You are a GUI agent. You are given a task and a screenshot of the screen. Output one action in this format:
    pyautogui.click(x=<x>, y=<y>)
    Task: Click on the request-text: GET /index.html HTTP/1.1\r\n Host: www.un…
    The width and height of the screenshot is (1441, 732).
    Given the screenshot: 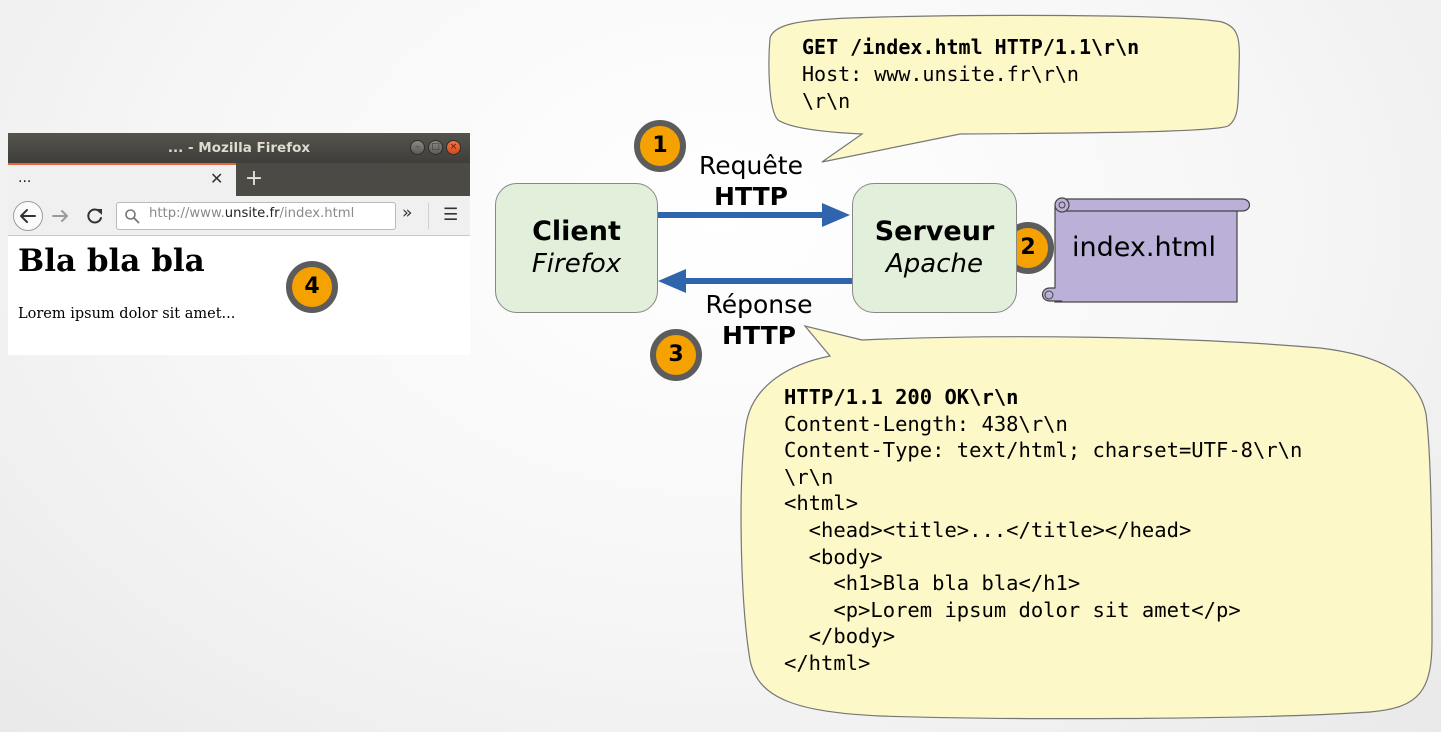 What is the action you would take?
    pyautogui.click(x=970, y=74)
    